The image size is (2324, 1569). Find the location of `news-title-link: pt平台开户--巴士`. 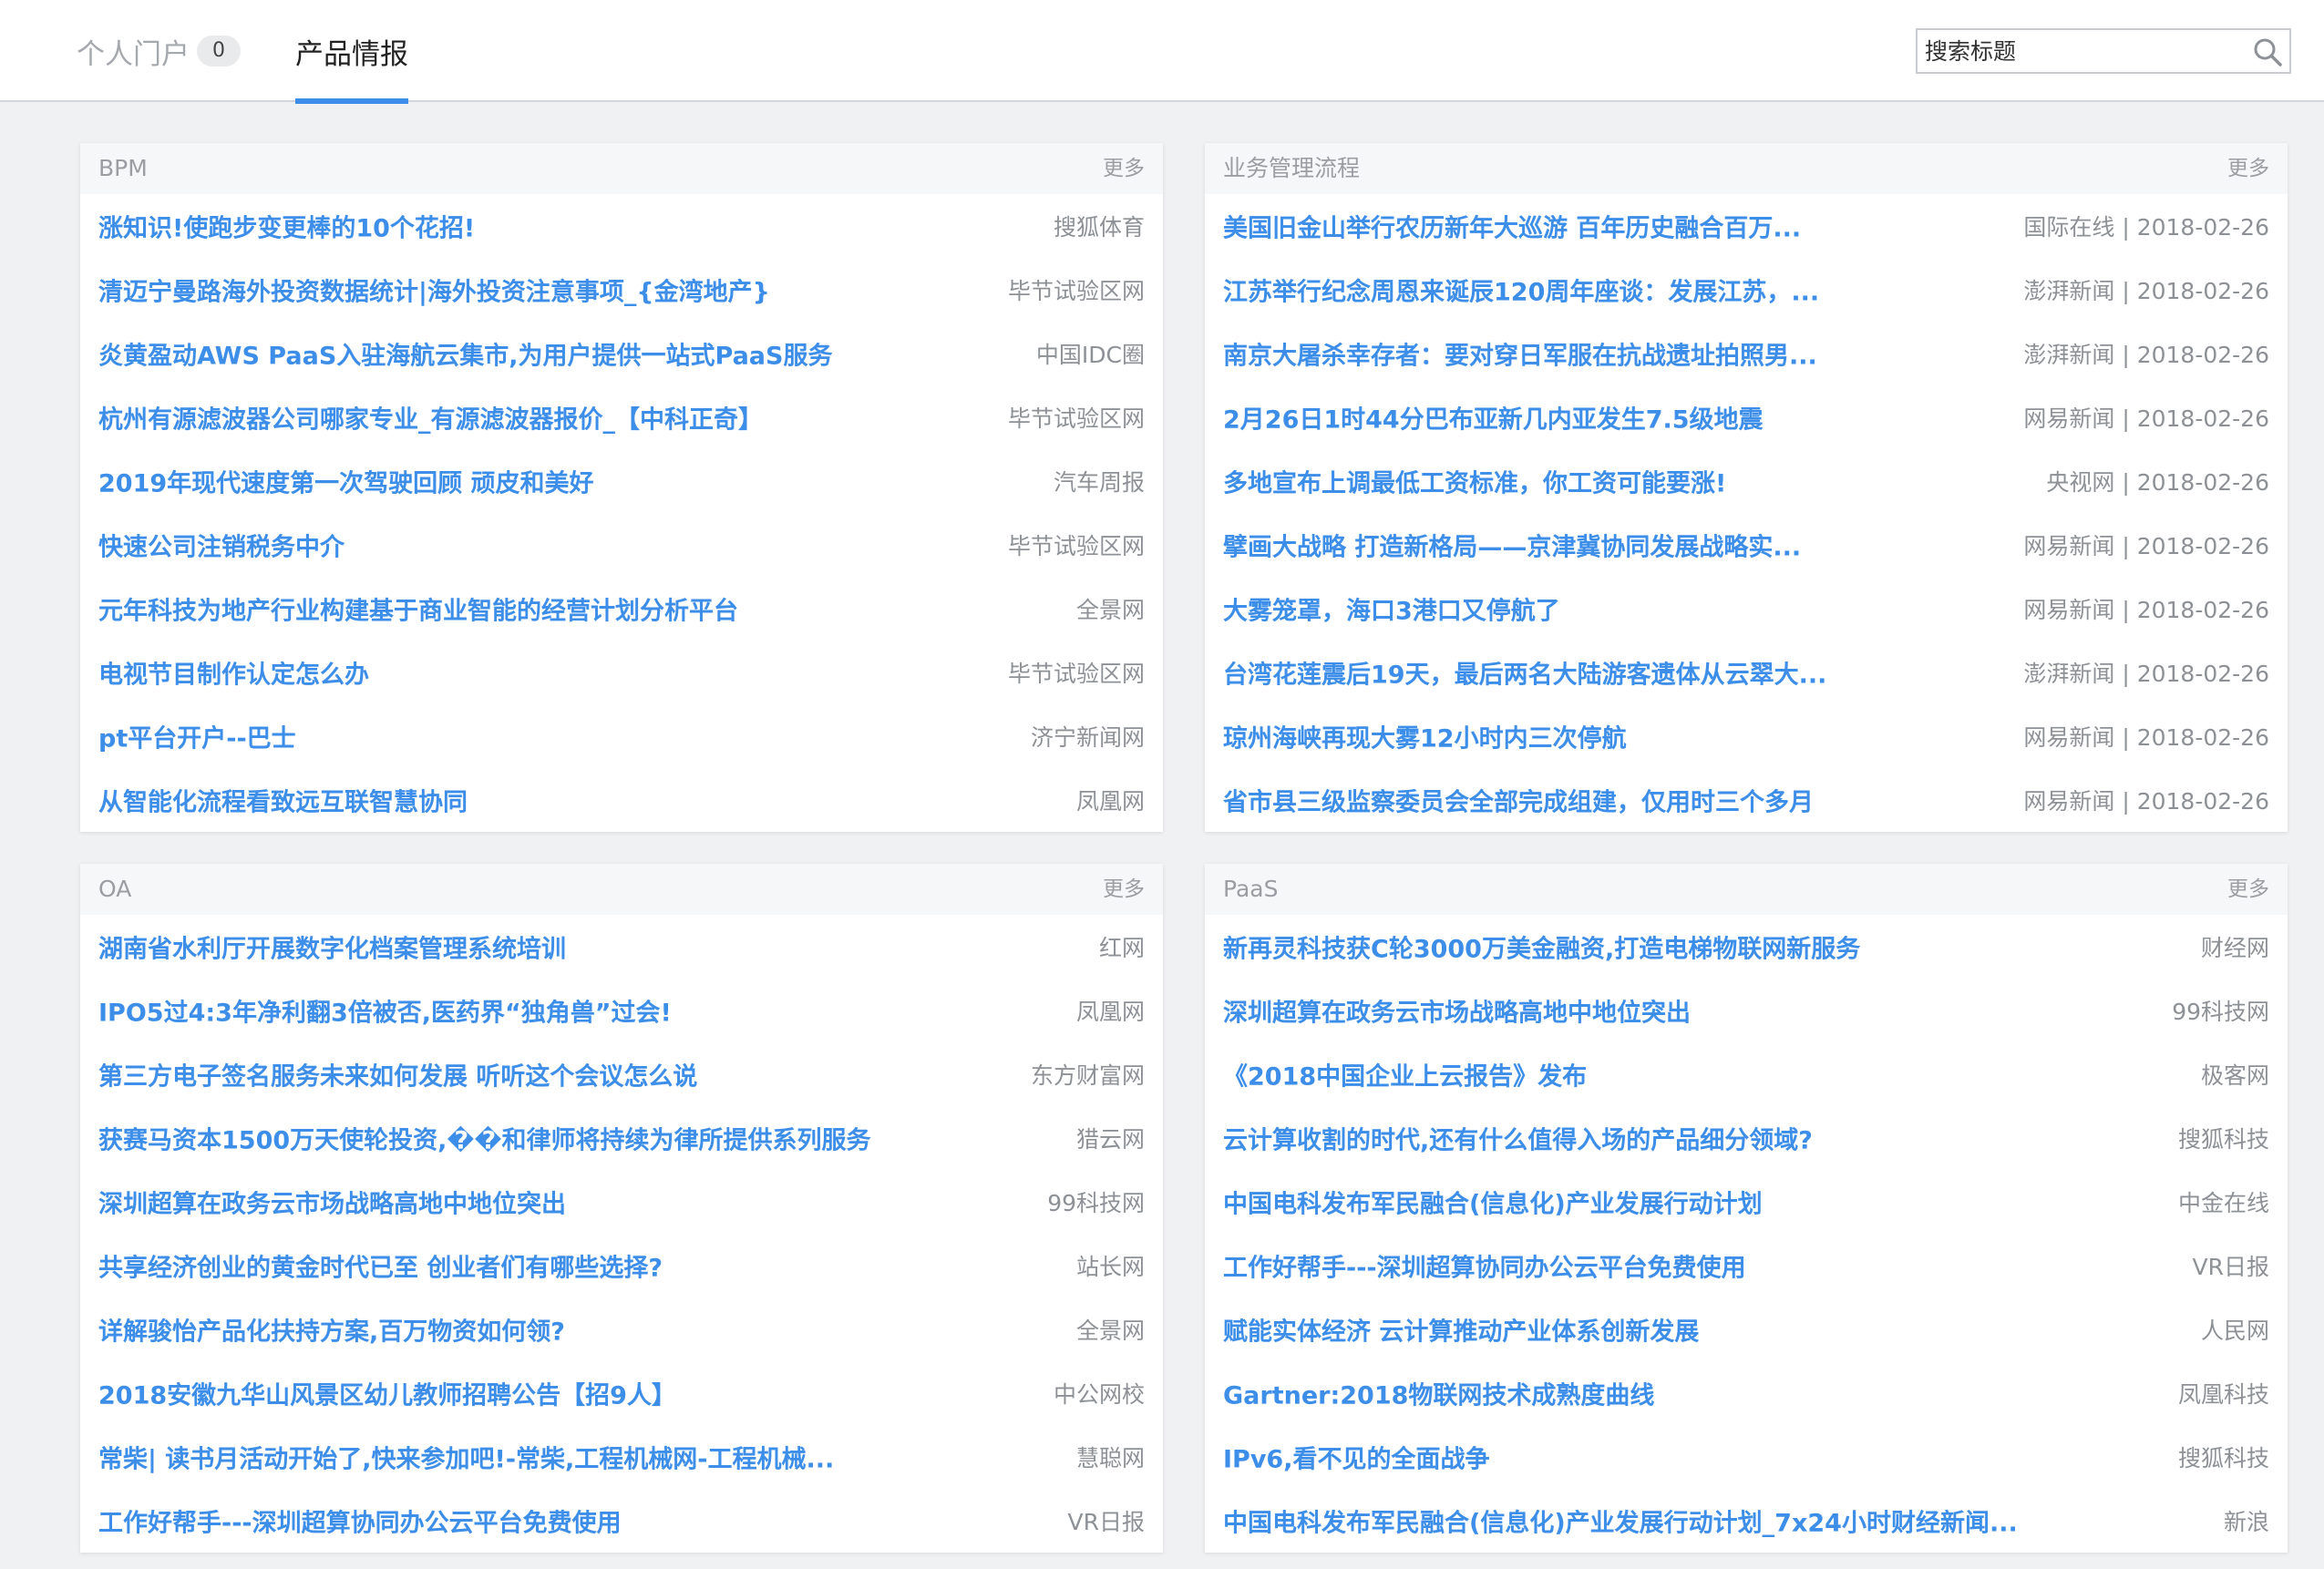

news-title-link: pt平台开户--巴士 is located at coordinates (197, 736).